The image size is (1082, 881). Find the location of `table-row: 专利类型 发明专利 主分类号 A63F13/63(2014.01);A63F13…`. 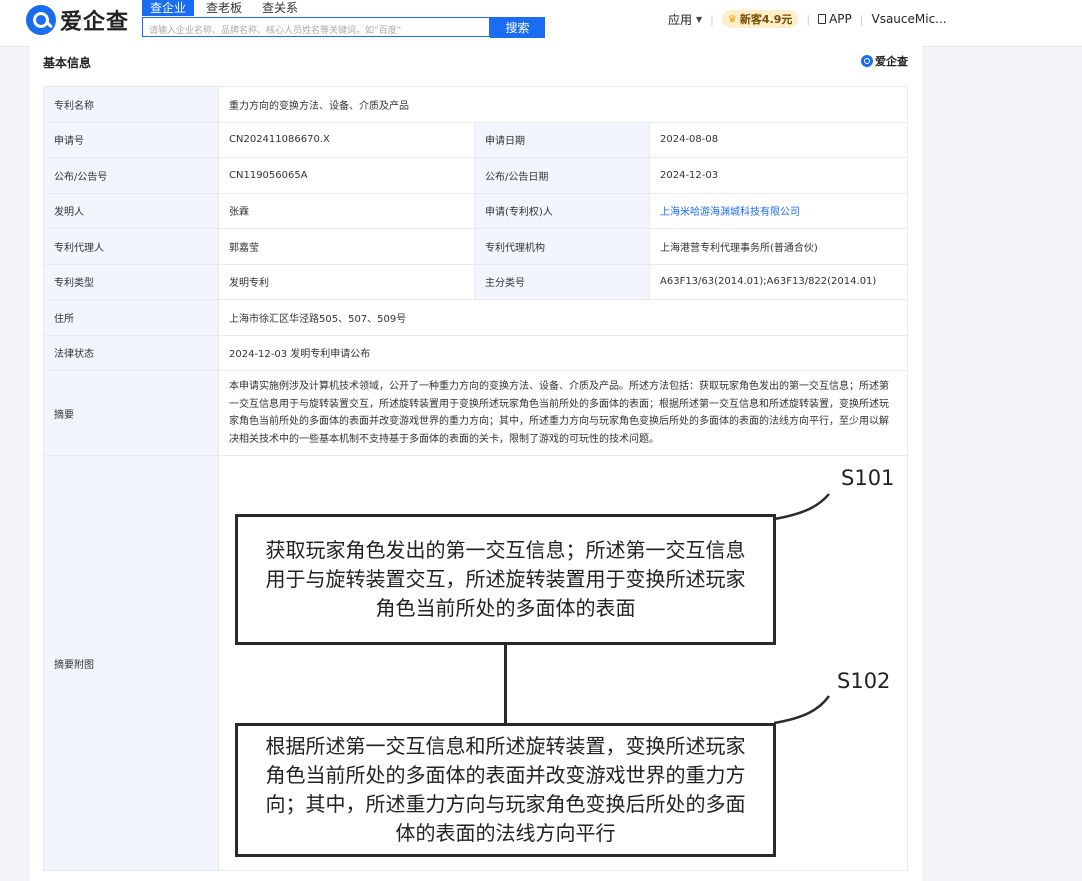

table-row: 专利类型 发明专利 主分类号 A63F13/63(2014.01);A63F13… is located at coordinates (475, 281).